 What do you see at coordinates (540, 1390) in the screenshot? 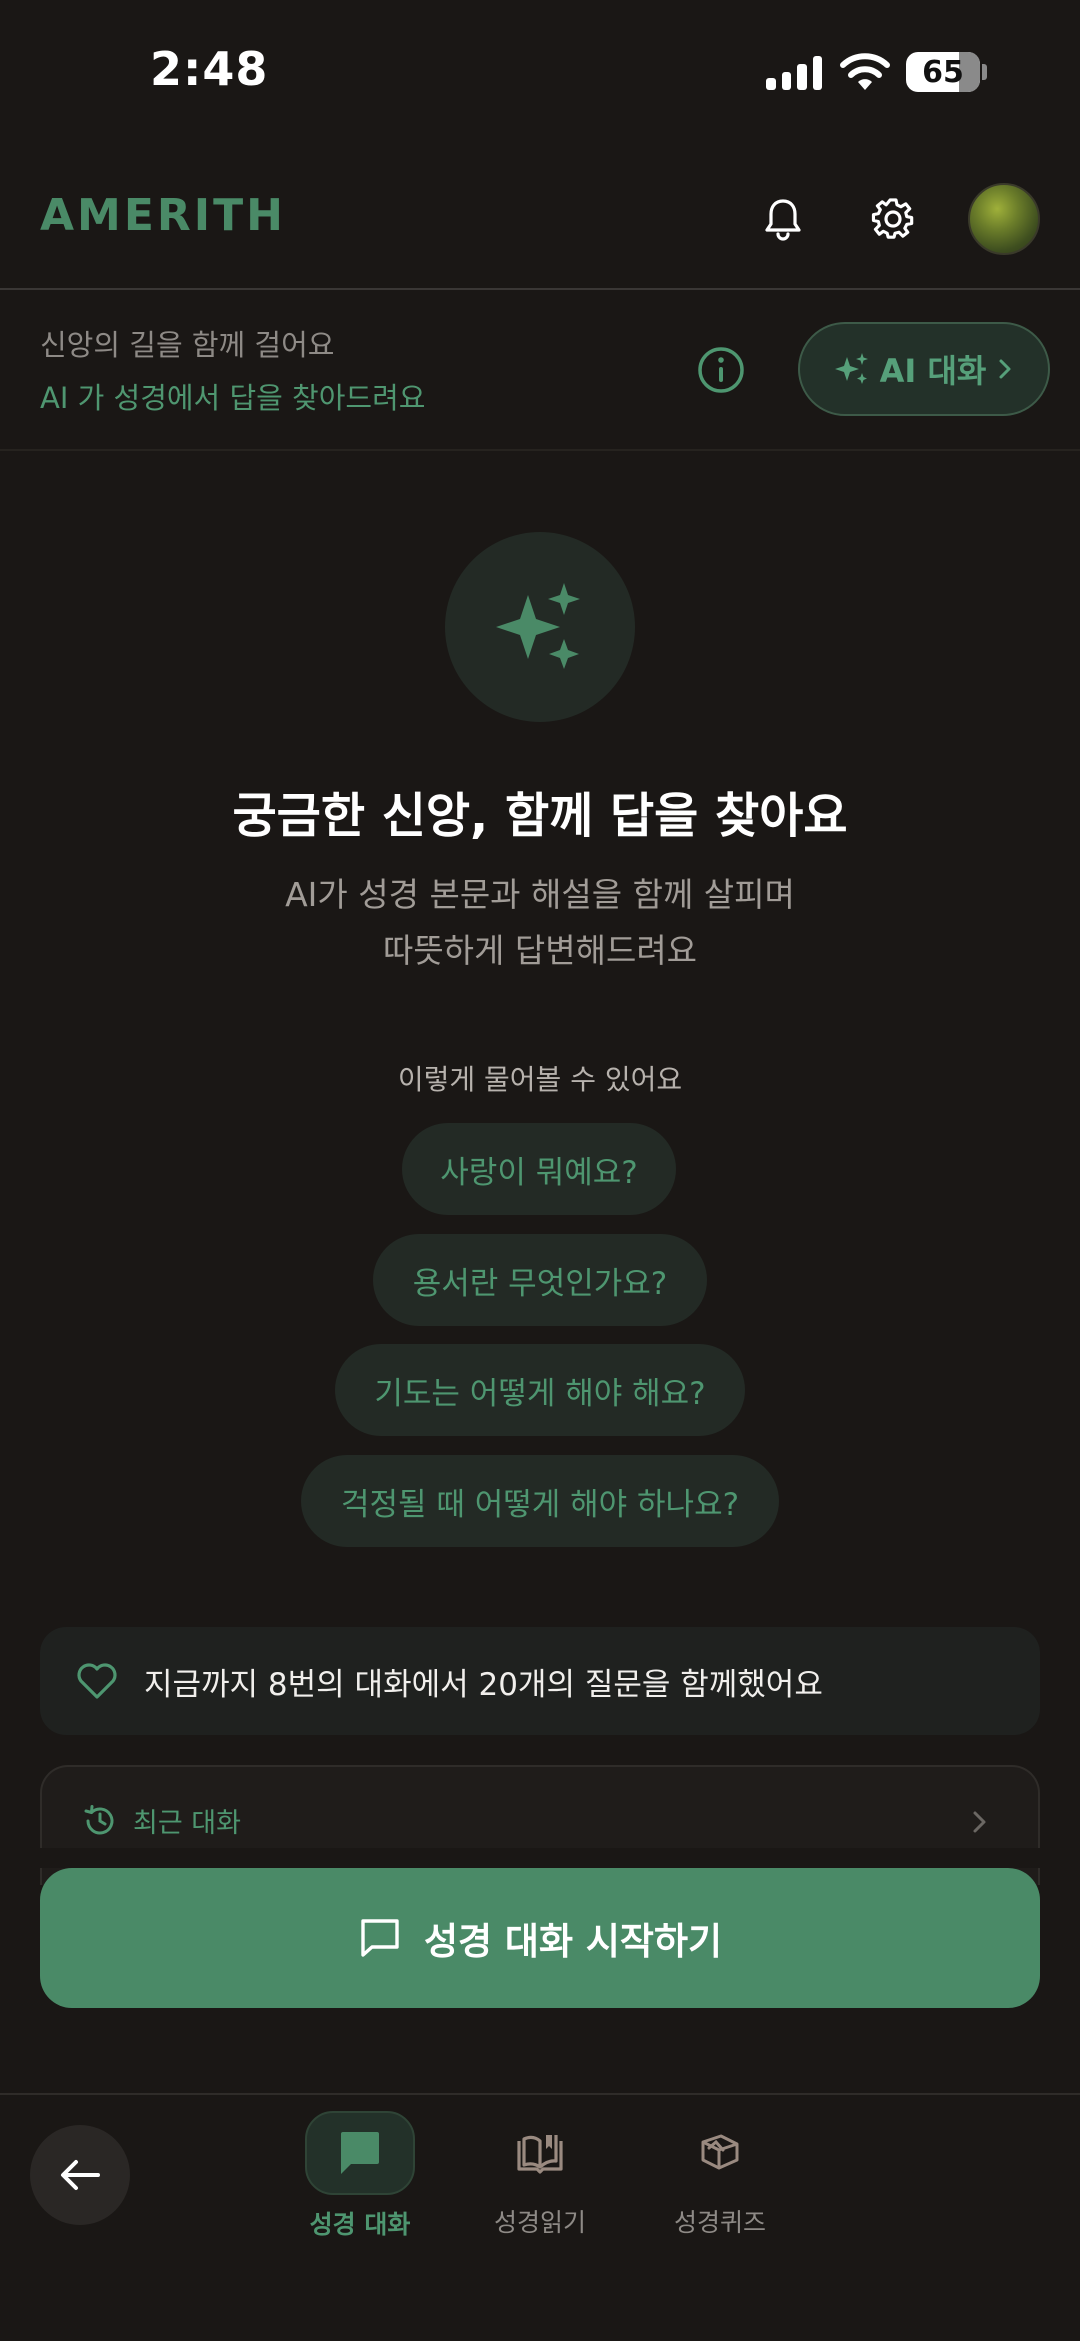
I see `example-question-chip: 기도는 어떻게 해야 해요?` at bounding box center [540, 1390].